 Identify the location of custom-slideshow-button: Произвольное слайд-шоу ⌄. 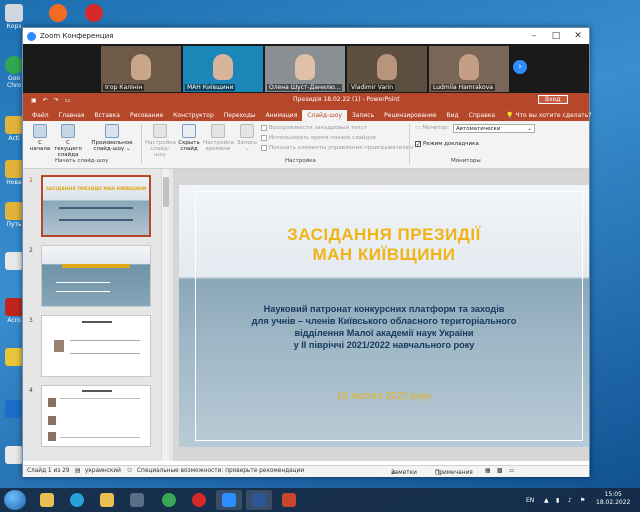
(112, 138).